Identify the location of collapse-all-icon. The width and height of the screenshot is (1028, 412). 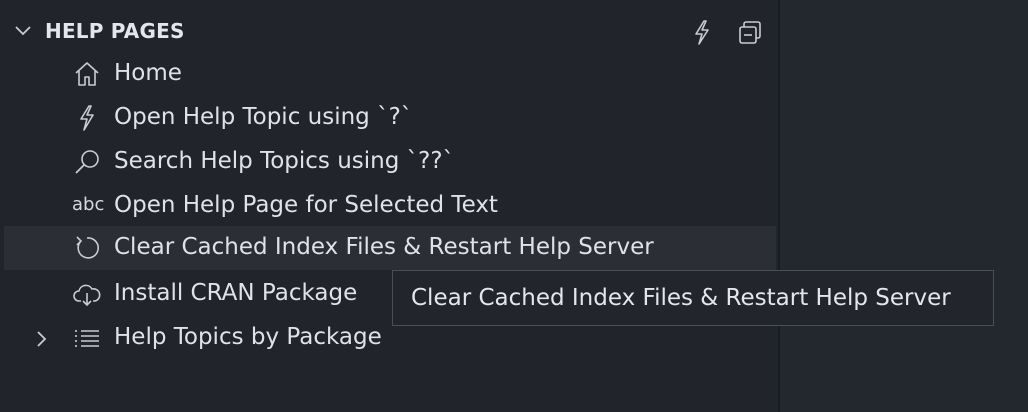
(750, 32).